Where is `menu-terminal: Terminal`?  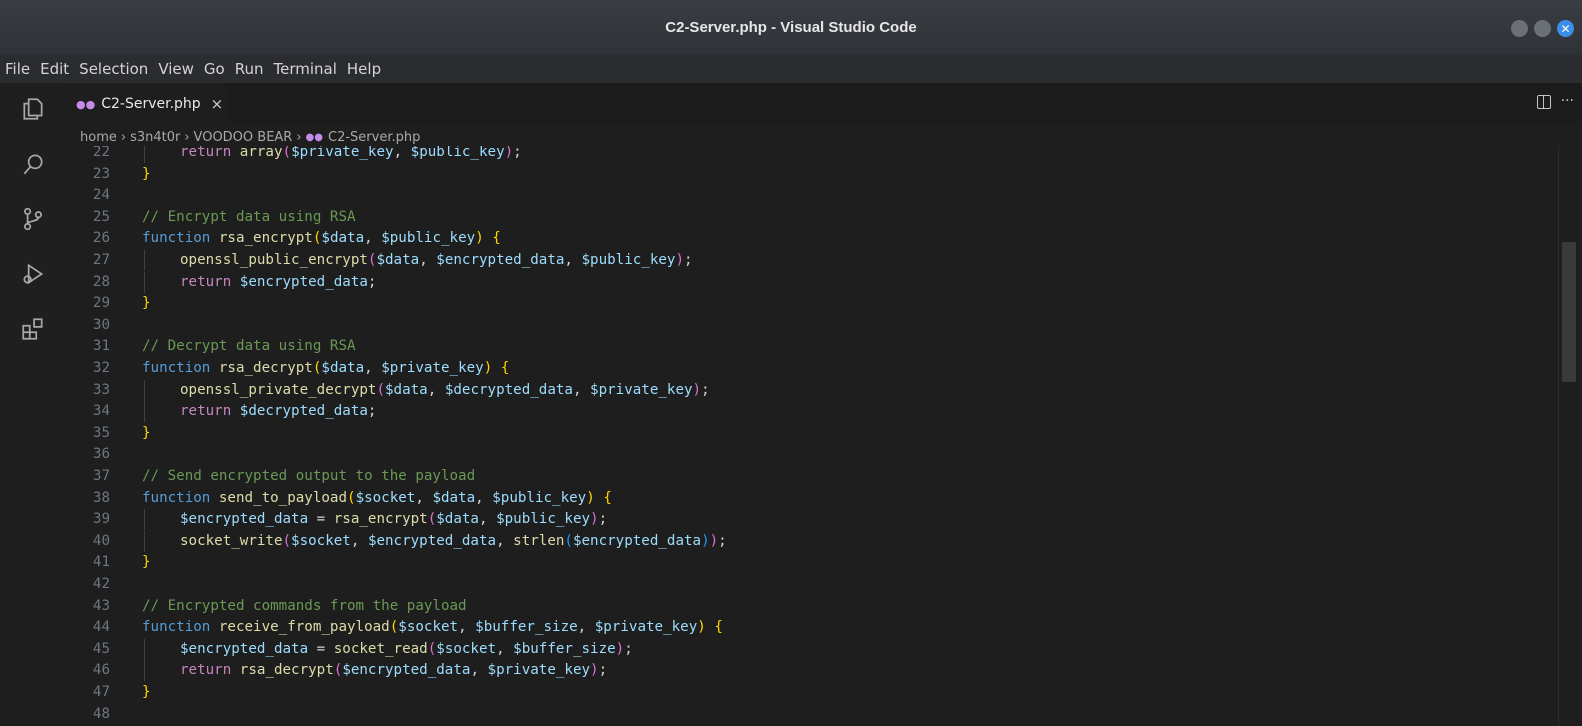 menu-terminal: Terminal is located at coordinates (305, 69).